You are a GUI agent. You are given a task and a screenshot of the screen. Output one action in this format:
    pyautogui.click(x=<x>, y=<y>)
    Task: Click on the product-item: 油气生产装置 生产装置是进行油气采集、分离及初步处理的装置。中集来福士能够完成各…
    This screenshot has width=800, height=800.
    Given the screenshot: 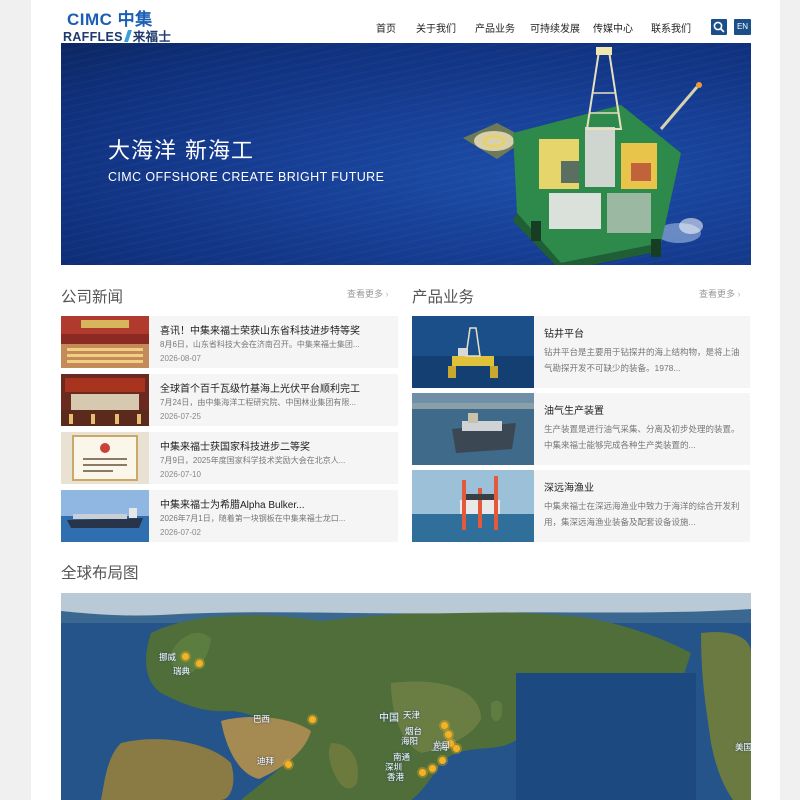 What is the action you would take?
    pyautogui.click(x=581, y=429)
    